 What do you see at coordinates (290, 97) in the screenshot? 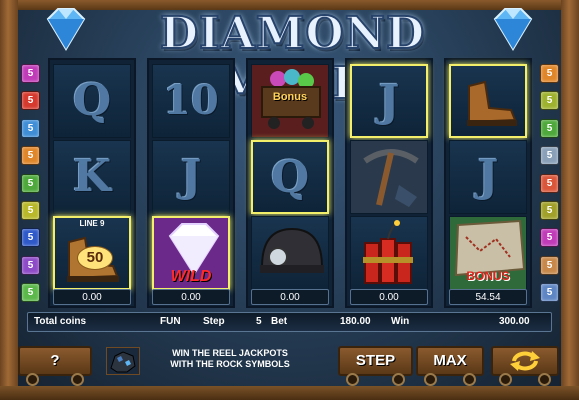
I see `symbol-label: Bonus` at bounding box center [290, 97].